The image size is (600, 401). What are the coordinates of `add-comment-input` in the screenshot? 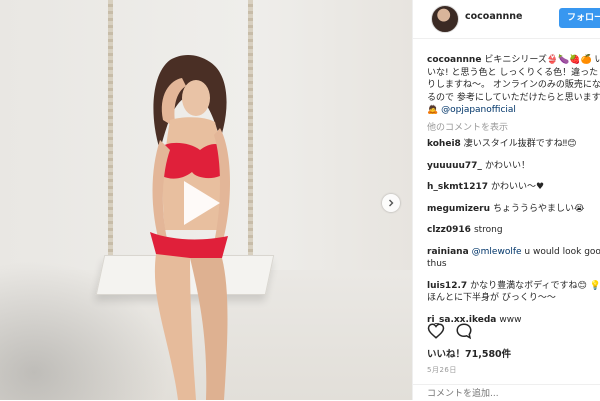 It's located at (507, 394).